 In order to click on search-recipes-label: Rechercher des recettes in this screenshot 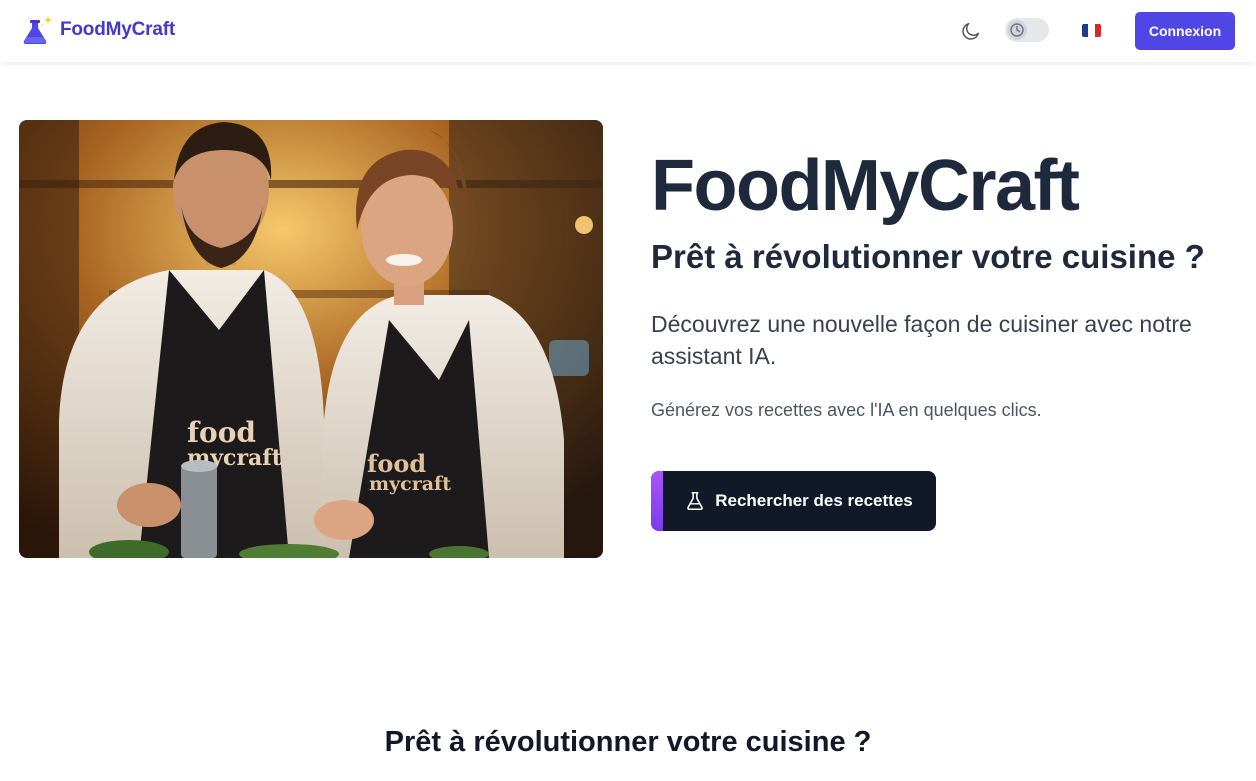, I will do `click(814, 500)`.